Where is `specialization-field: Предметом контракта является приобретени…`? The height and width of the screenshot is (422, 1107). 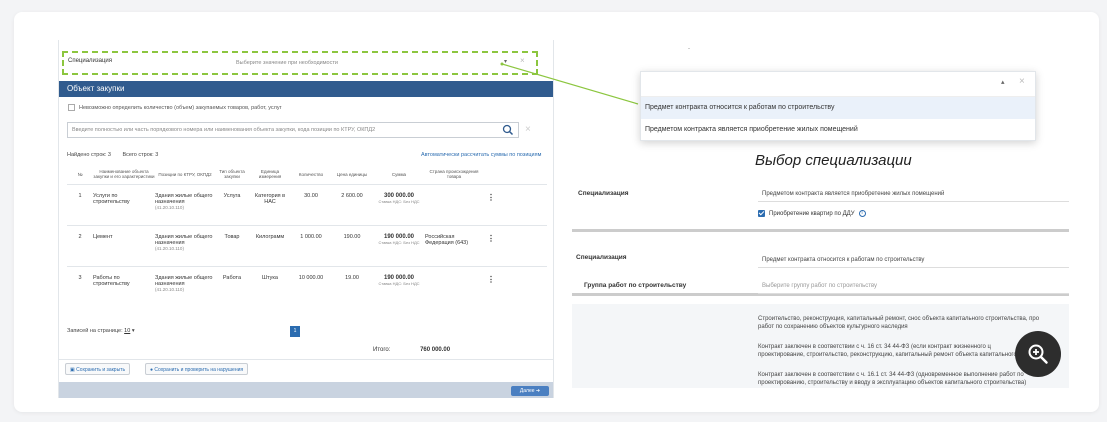 specialization-field: Предметом контракта является приобретени… is located at coordinates (913, 194).